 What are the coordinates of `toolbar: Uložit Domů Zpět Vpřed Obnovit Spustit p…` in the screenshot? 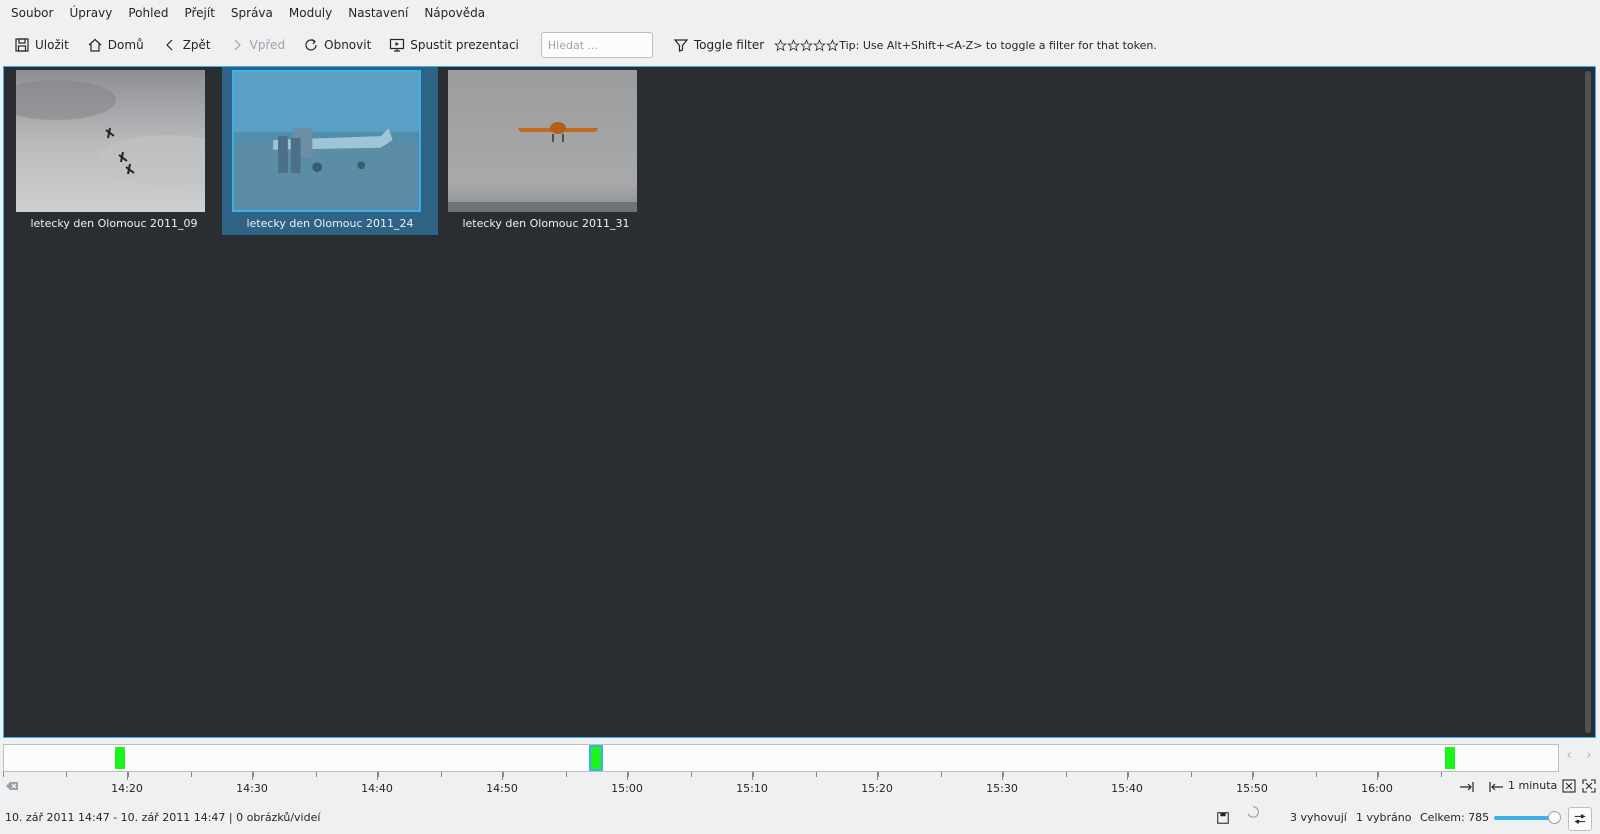 It's located at (800, 45).